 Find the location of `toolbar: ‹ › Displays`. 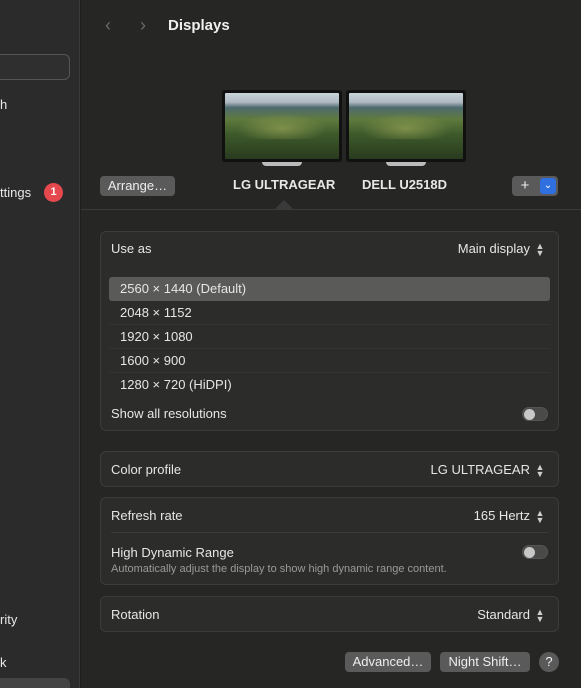

toolbar: ‹ › Displays is located at coordinates (331, 26).